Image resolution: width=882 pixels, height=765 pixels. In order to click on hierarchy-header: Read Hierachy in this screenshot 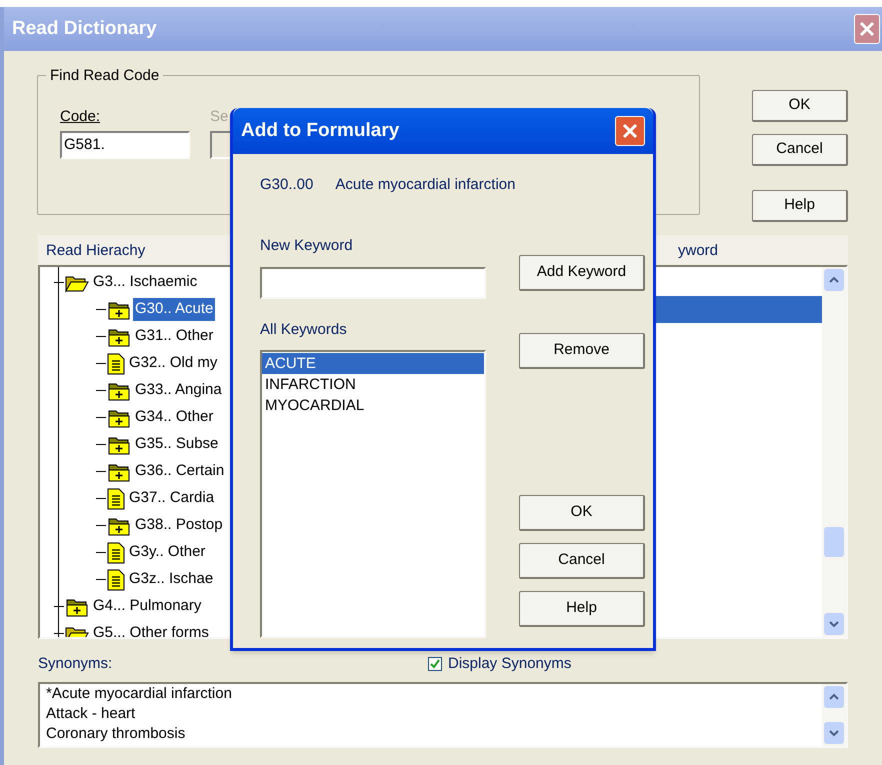, I will do `click(95, 250)`.